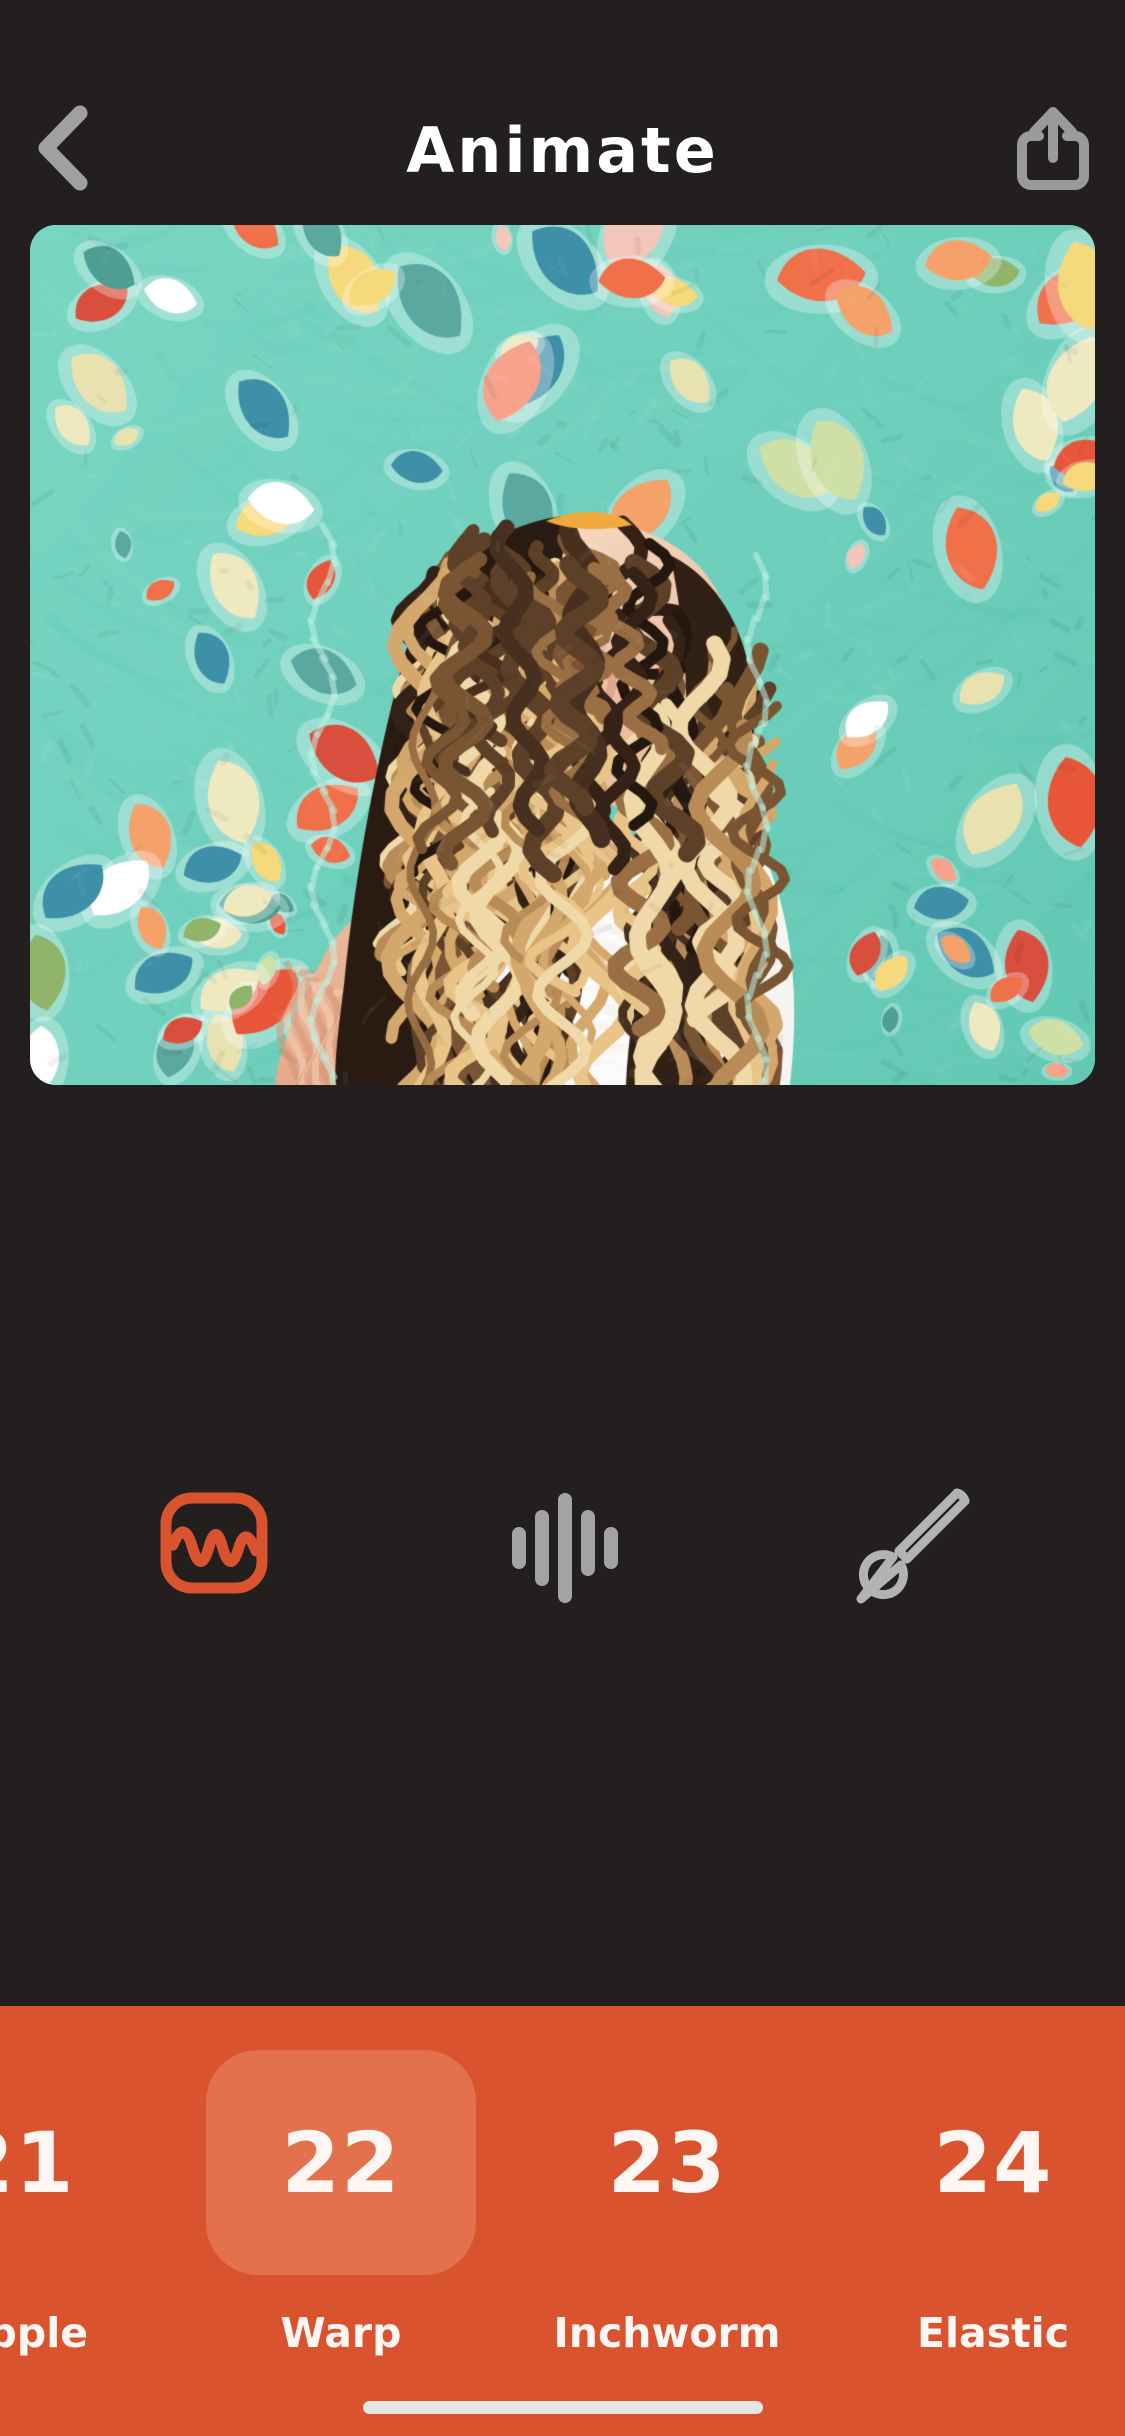 This screenshot has width=1125, height=2436. I want to click on effect-card: 24, so click(991, 2162).